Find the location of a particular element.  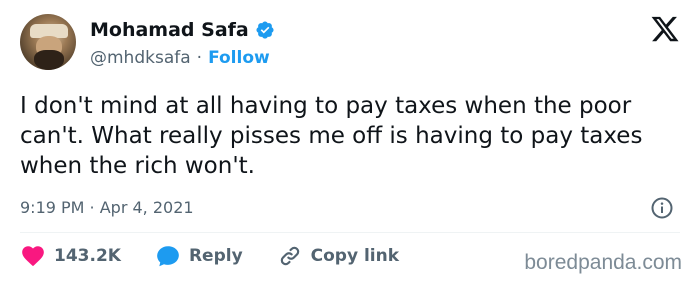

info-icon is located at coordinates (662, 208).